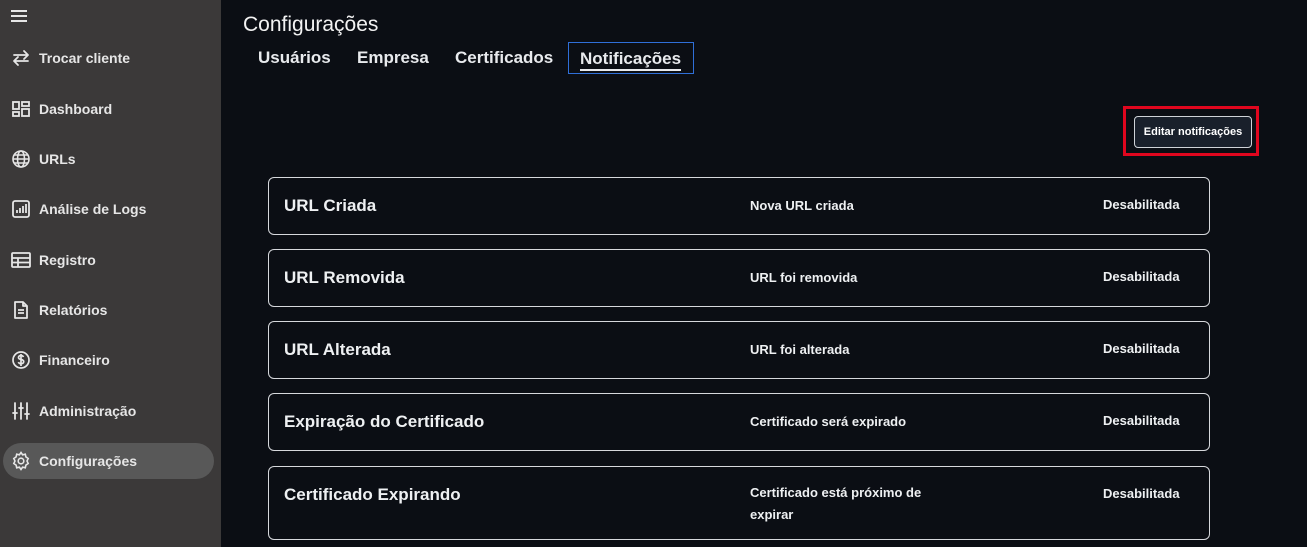 The height and width of the screenshot is (547, 1307). I want to click on sidebar-item-label: Registro, so click(67, 260).